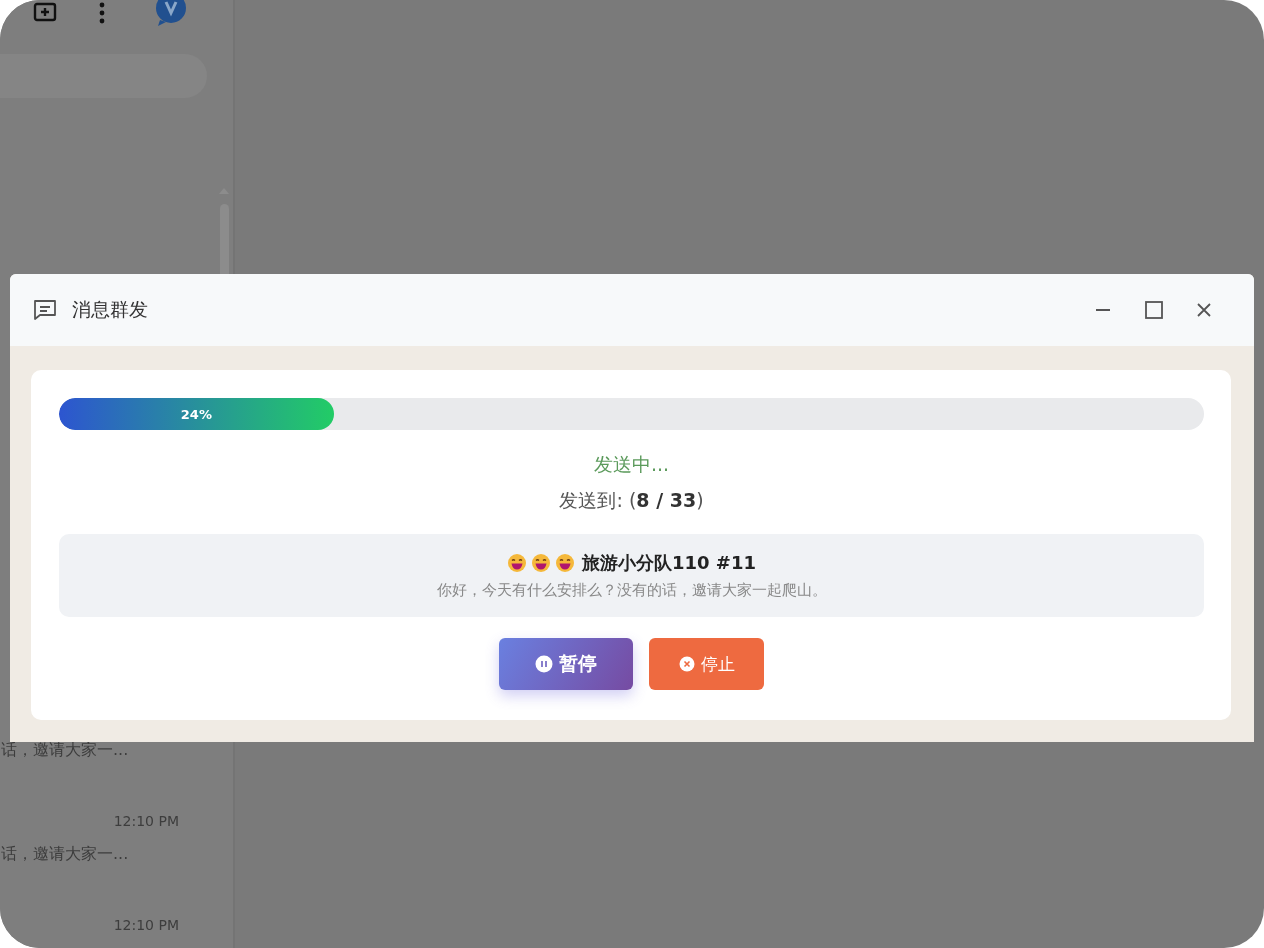 The image size is (1264, 948). What do you see at coordinates (102, 12) in the screenshot?
I see `more-icon` at bounding box center [102, 12].